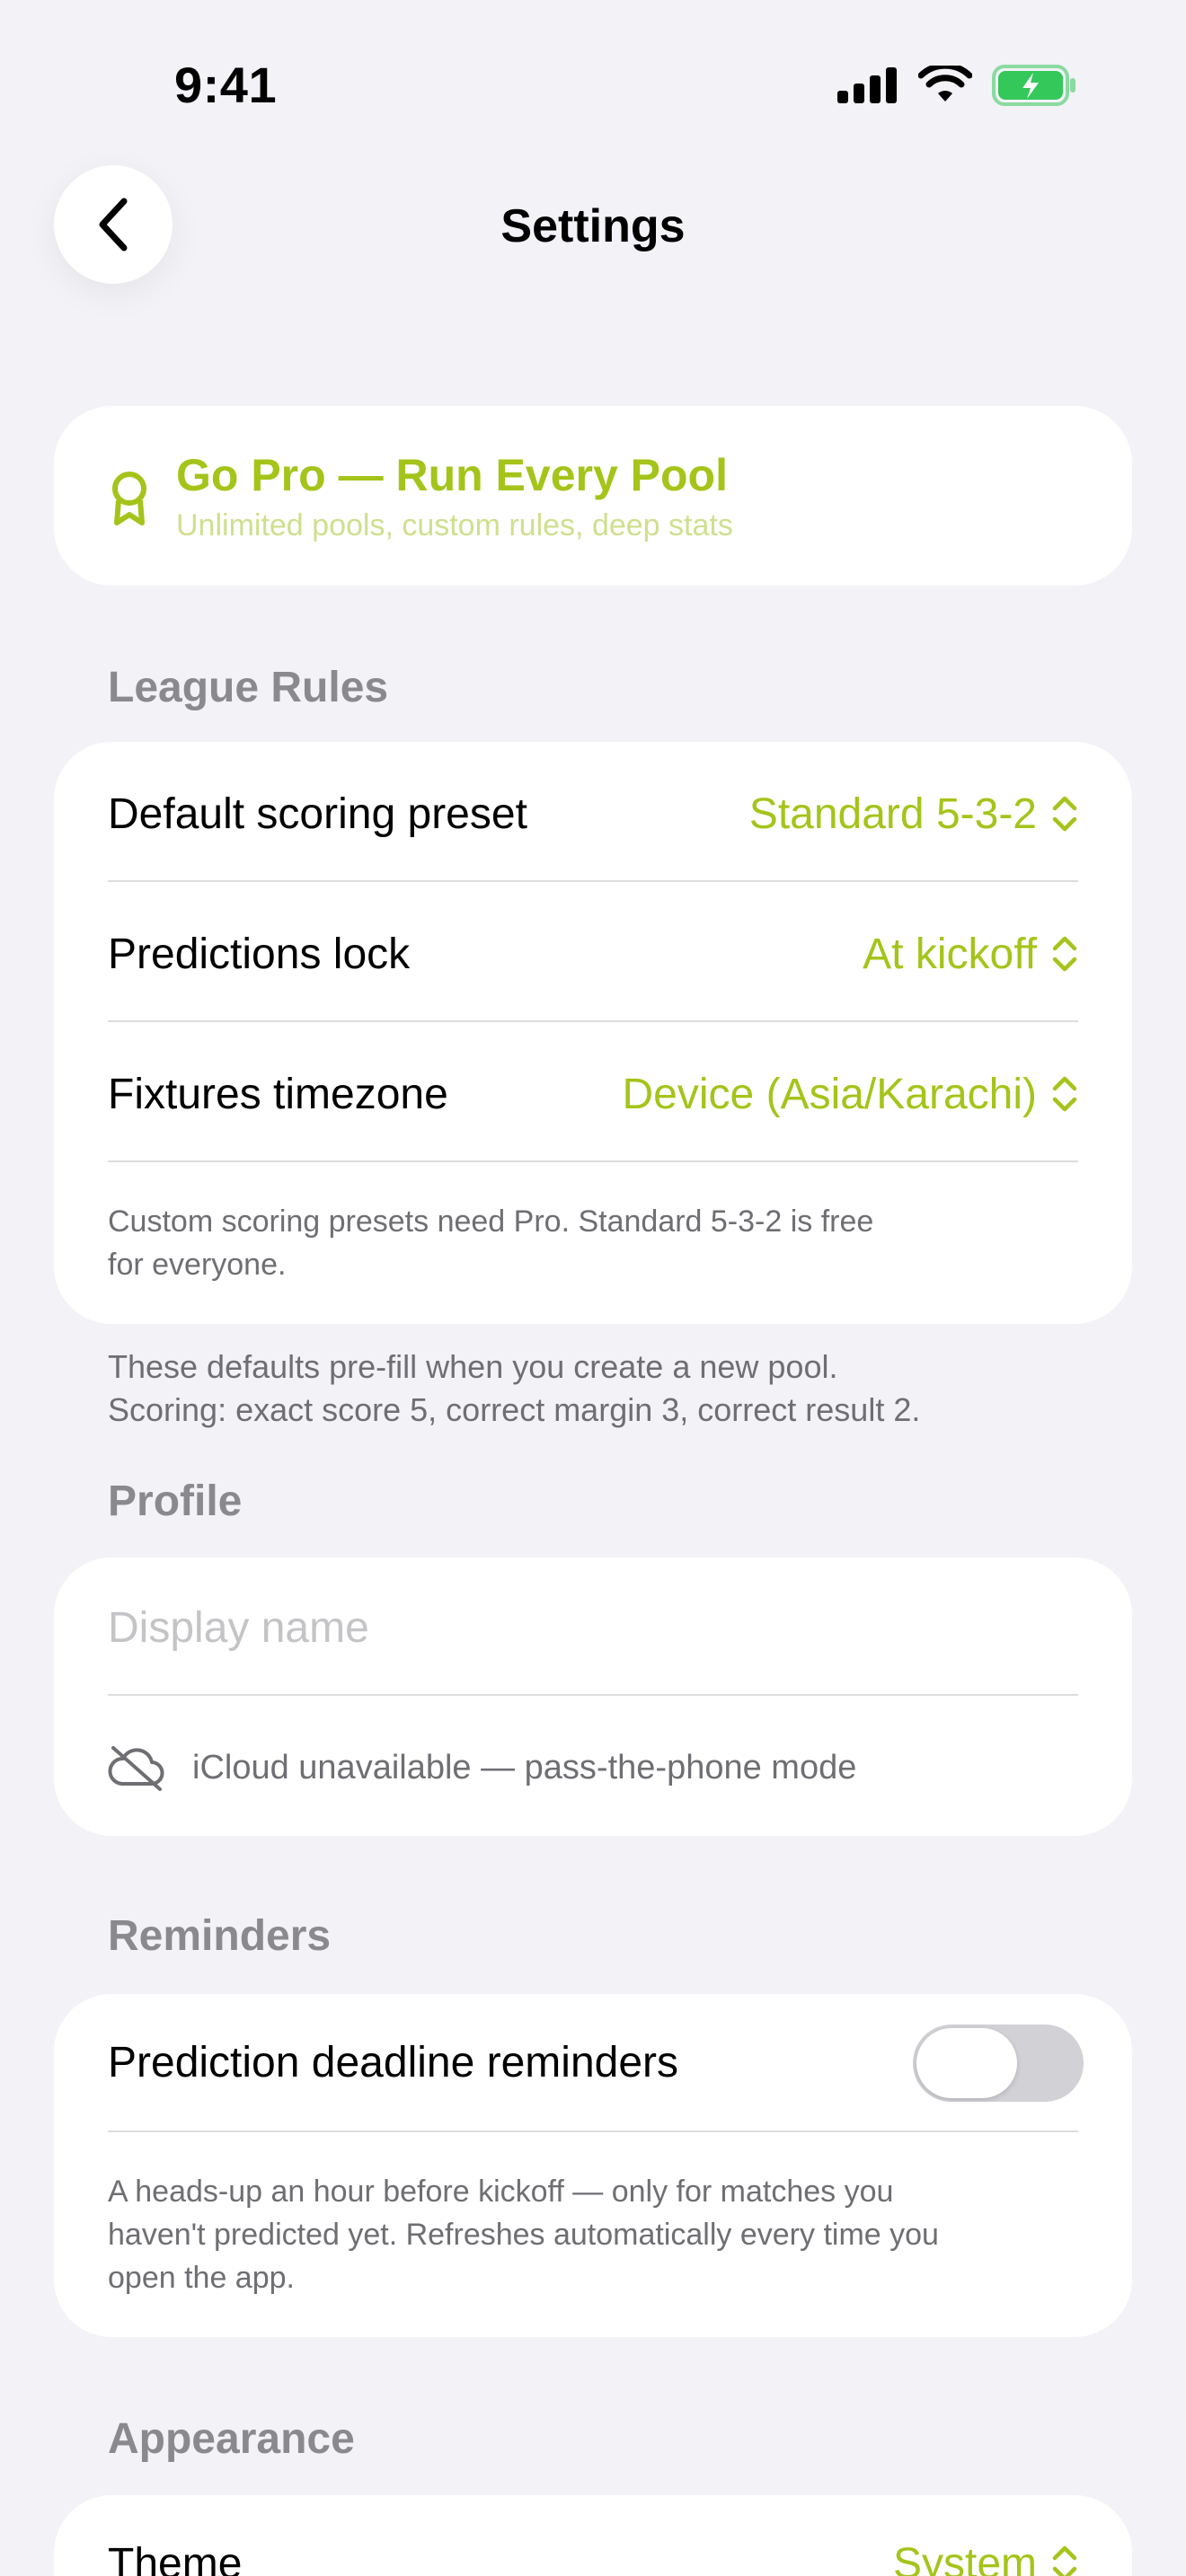 The width and height of the screenshot is (1186, 2576). I want to click on page-title: Settings, so click(593, 226).